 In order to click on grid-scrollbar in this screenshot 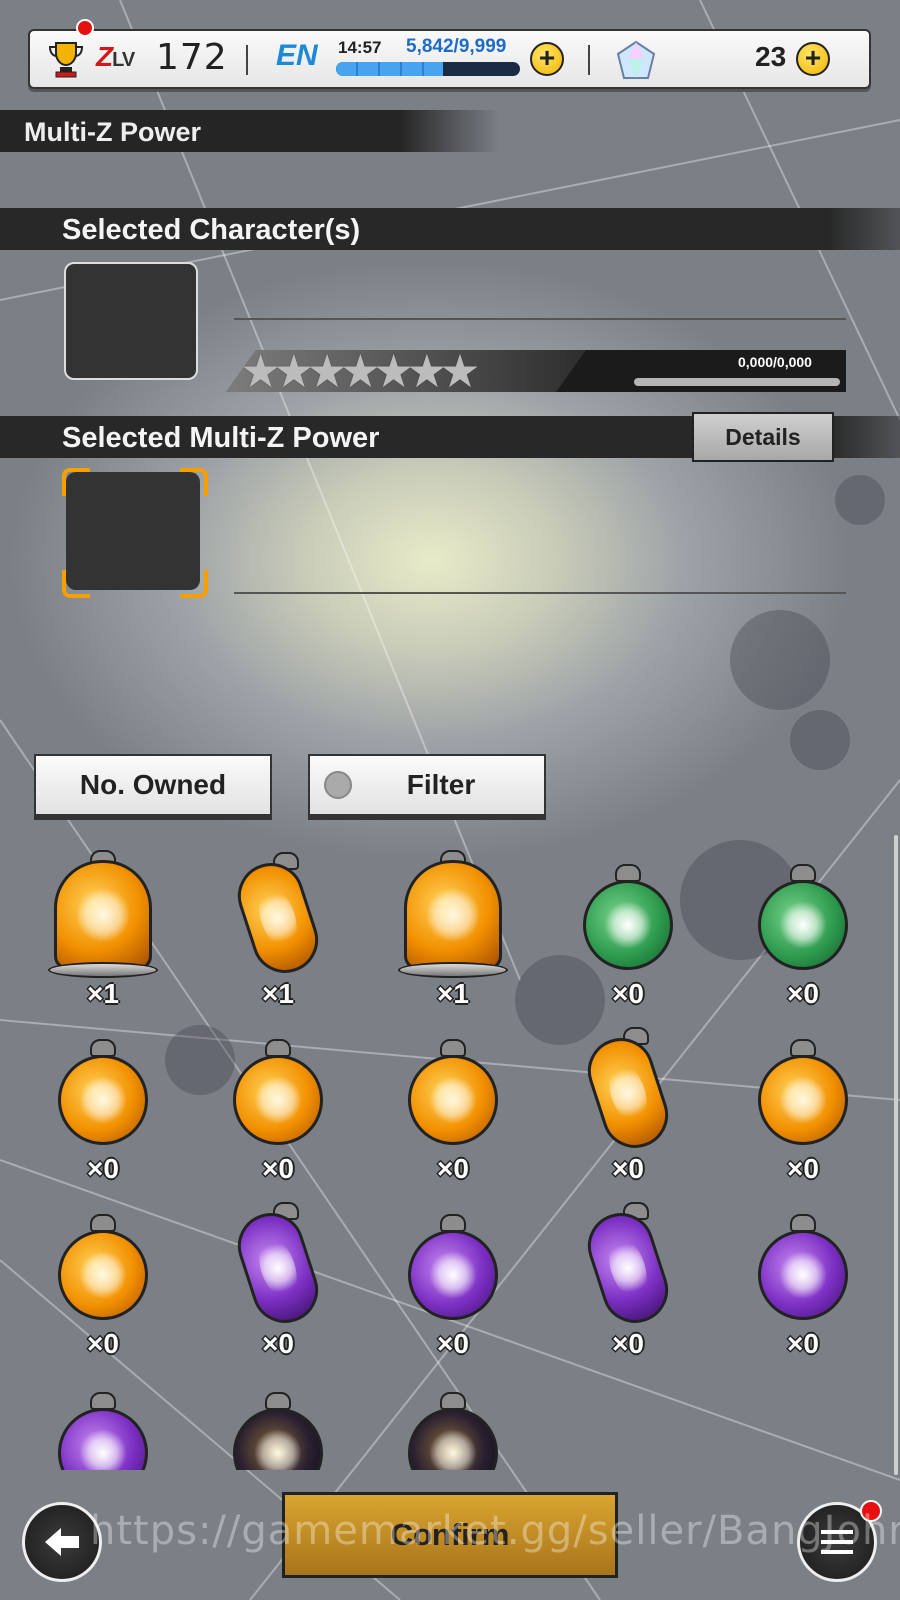, I will do `click(896, 1155)`.